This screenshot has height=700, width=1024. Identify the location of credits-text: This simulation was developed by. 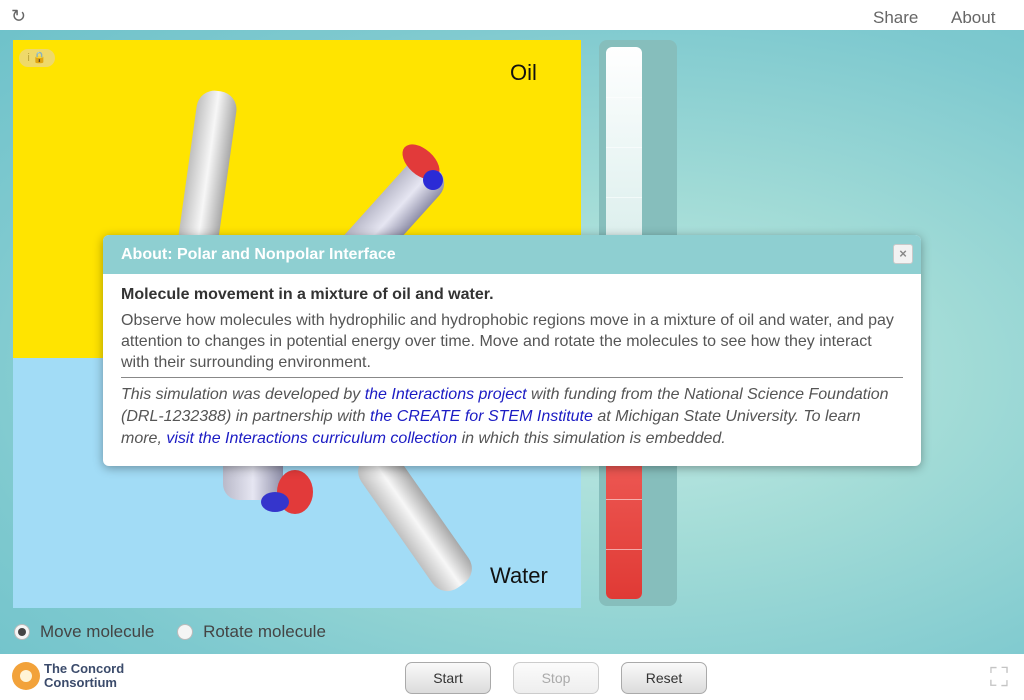
(243, 394).